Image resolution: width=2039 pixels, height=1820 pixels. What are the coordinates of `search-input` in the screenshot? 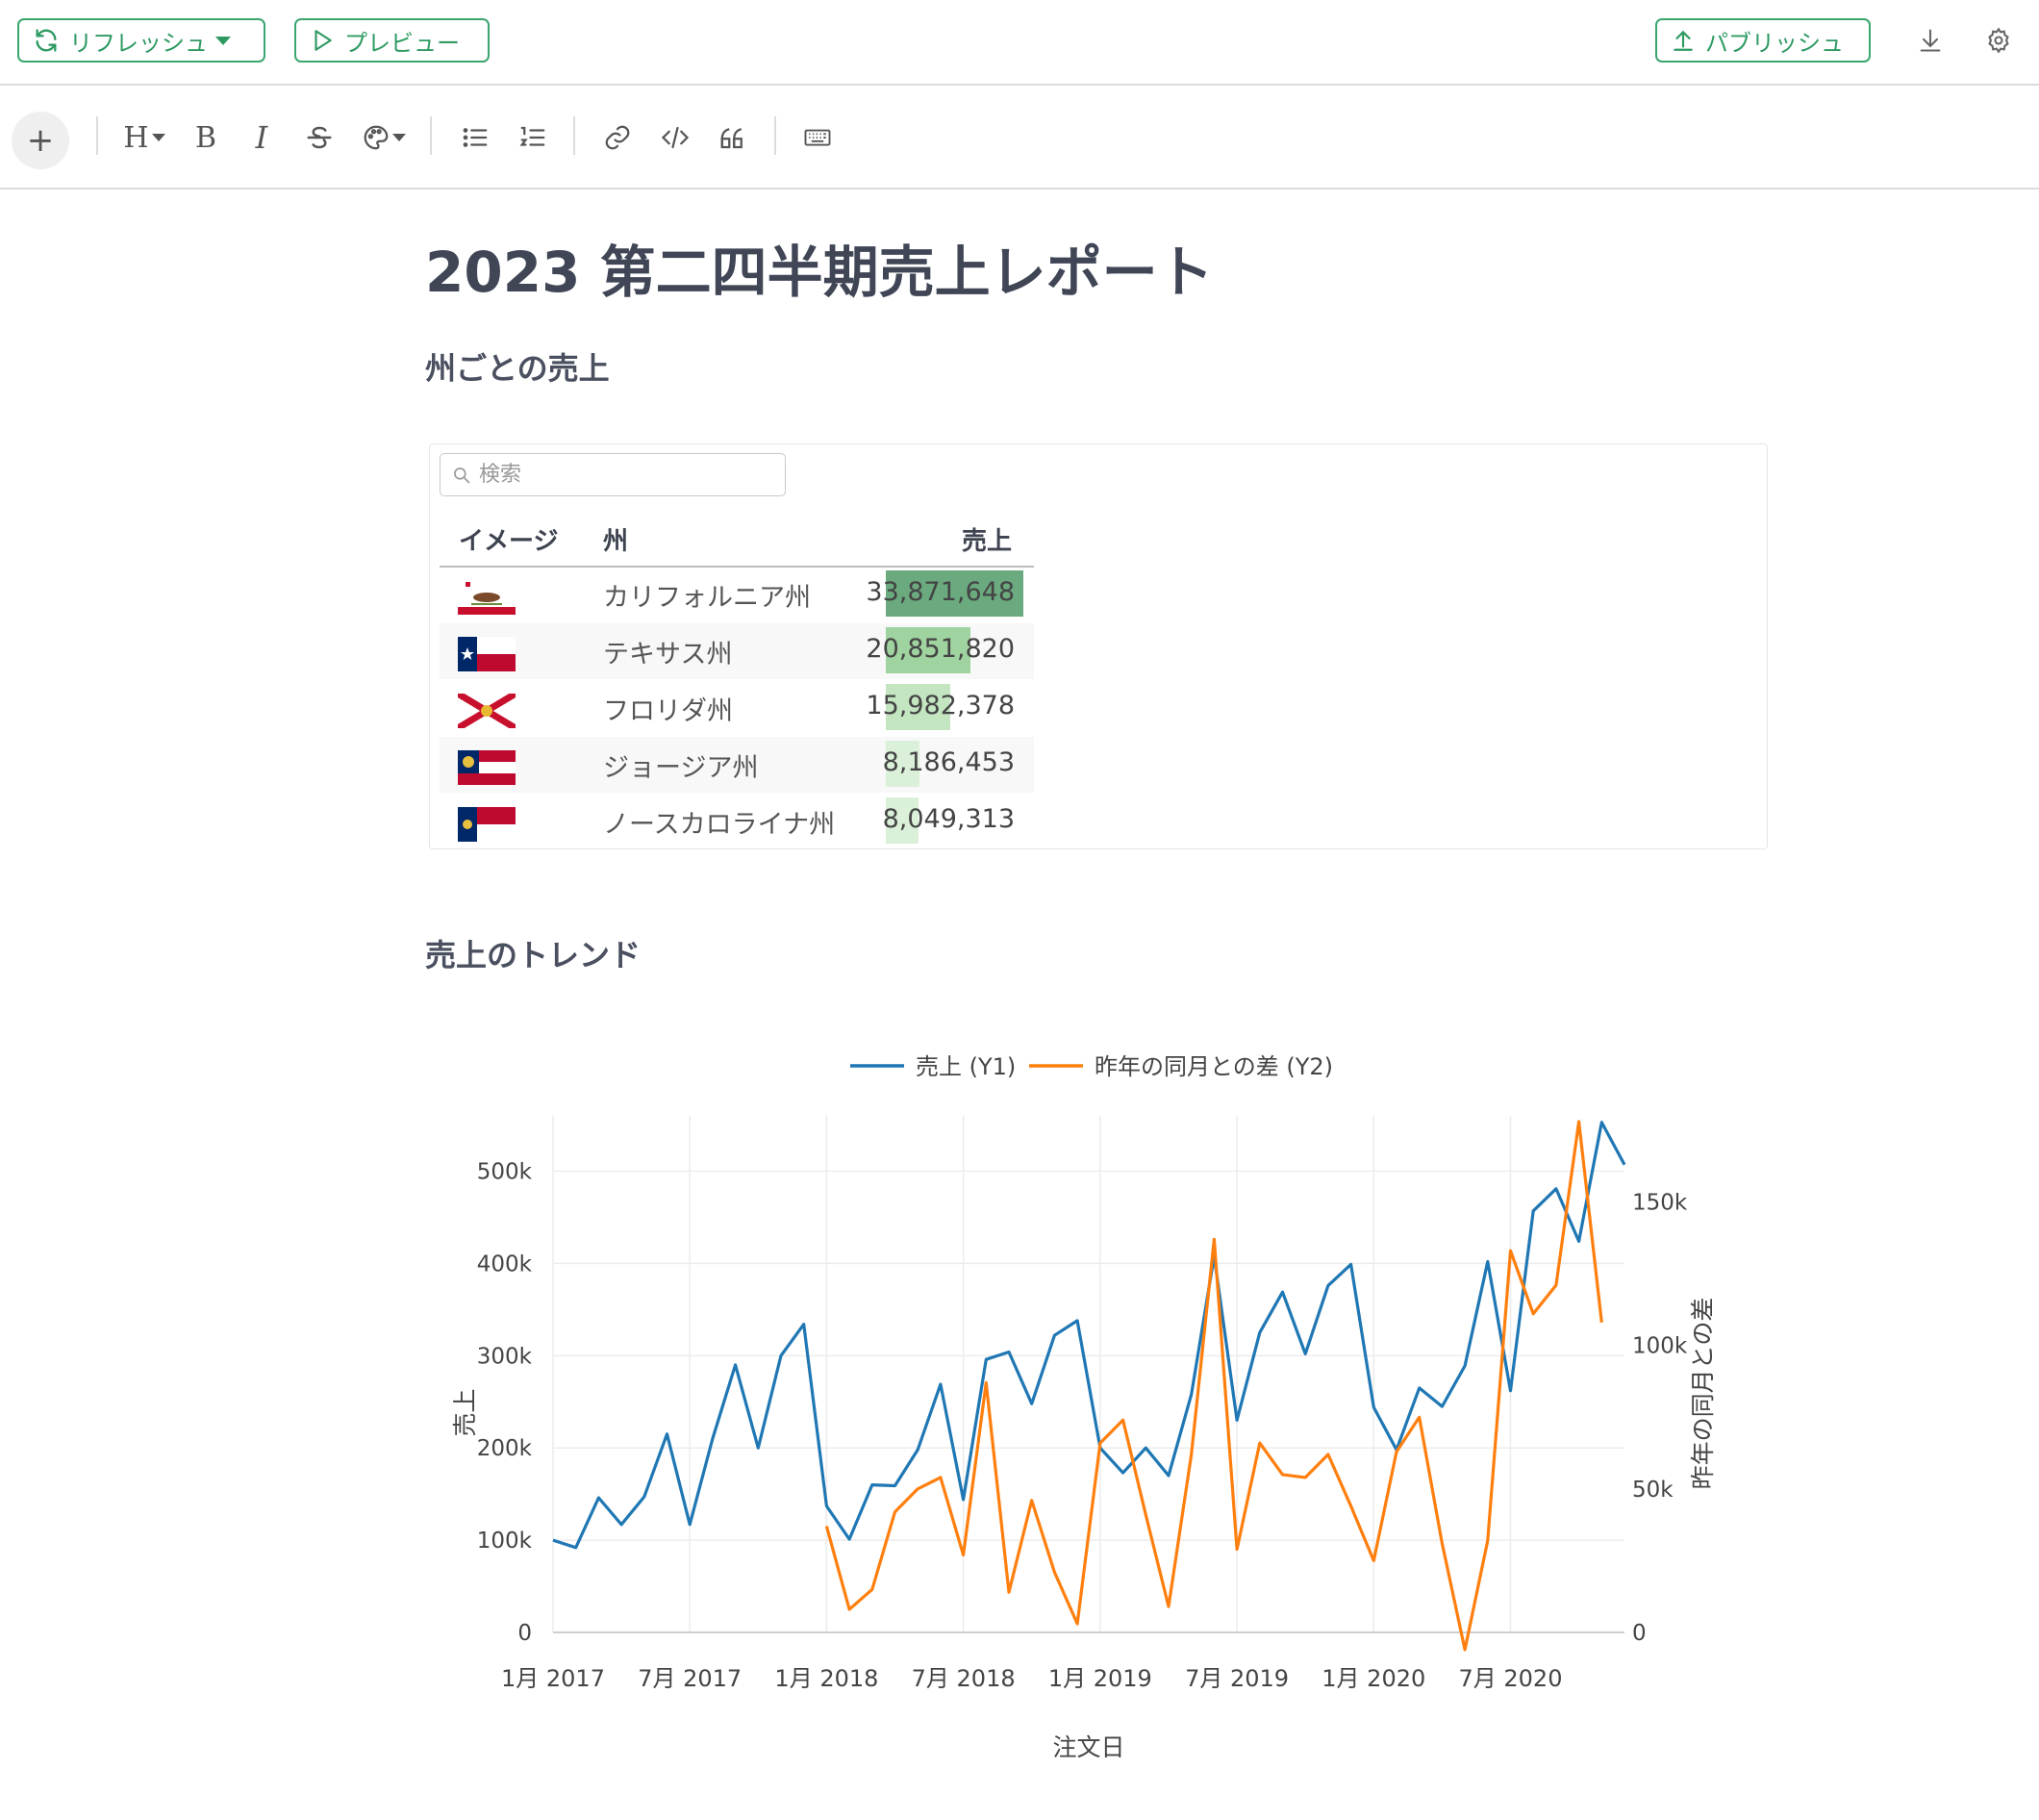 It's located at (623, 475).